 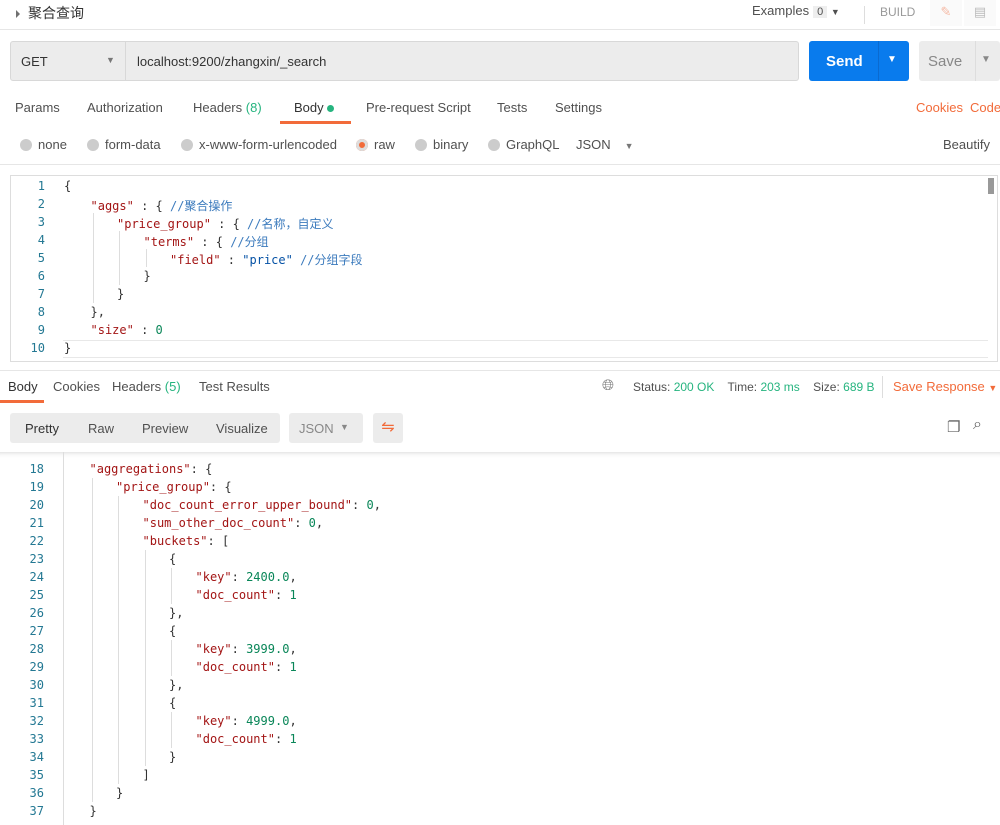 I want to click on response-format-select: JSON ▼, so click(x=326, y=428).